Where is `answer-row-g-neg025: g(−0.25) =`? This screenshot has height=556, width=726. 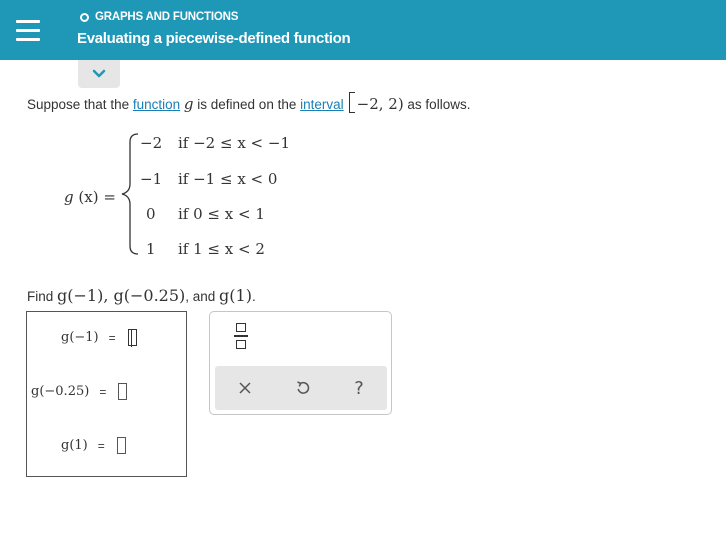
answer-row-g-neg025: g(−0.25) = is located at coordinates (79, 391).